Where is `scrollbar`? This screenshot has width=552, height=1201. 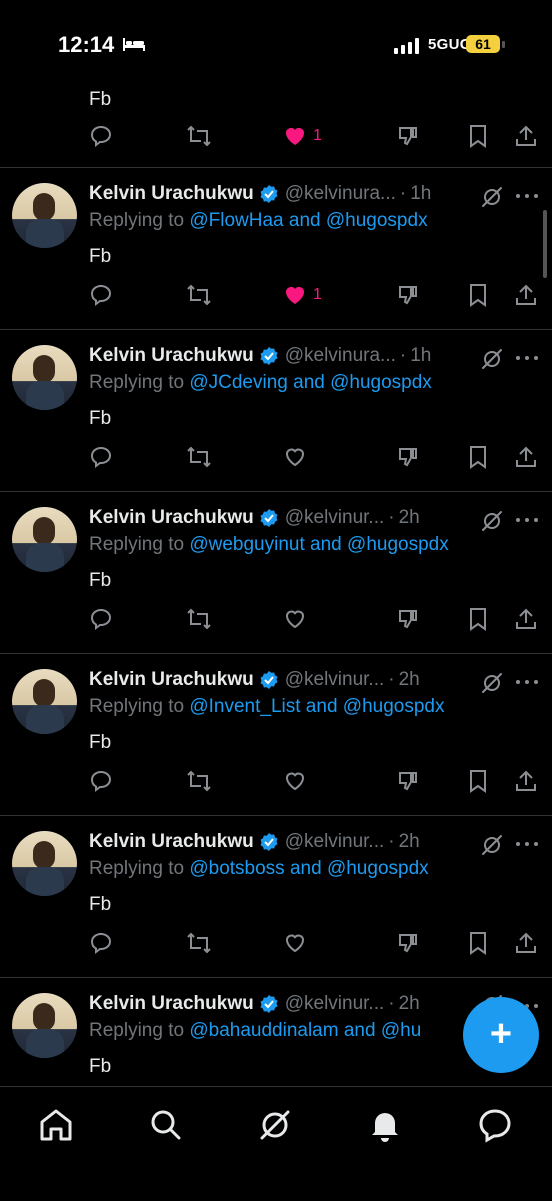 scrollbar is located at coordinates (545, 244).